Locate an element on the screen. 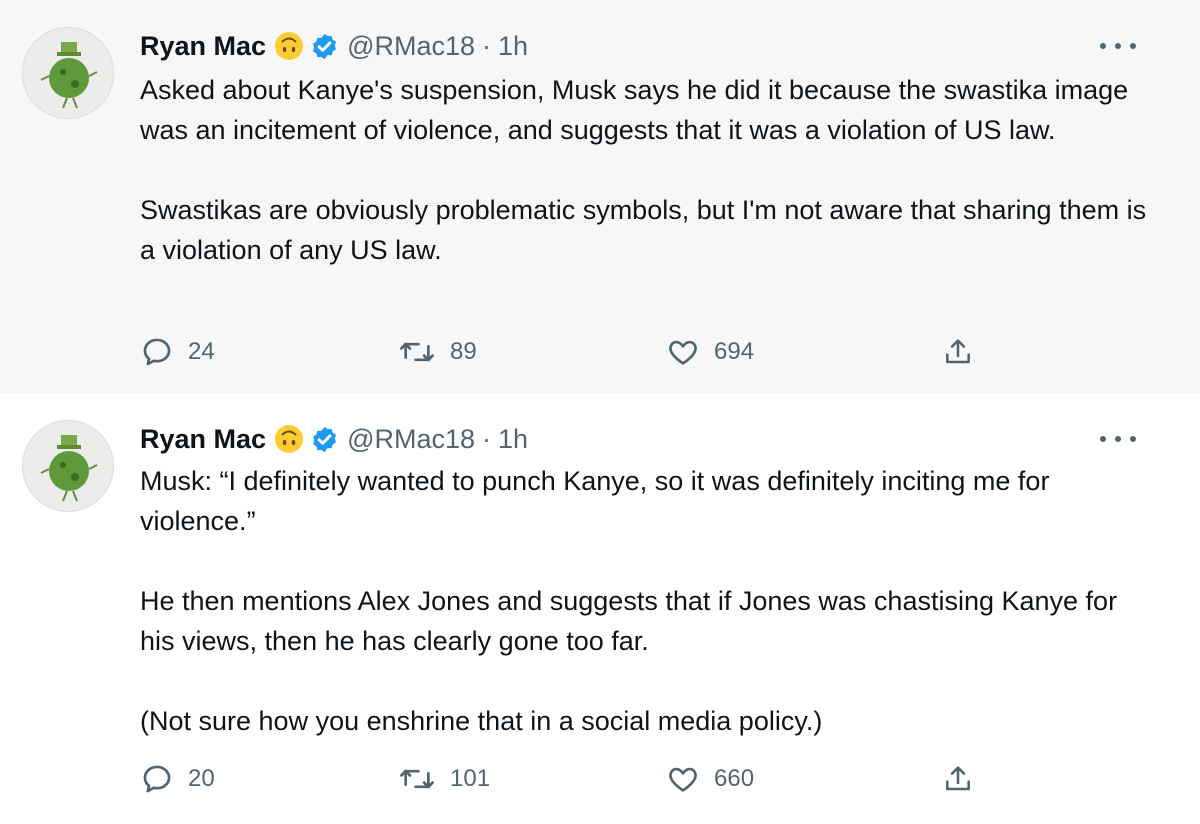 This screenshot has width=1200, height=824. retweet-count: 89 is located at coordinates (463, 351).